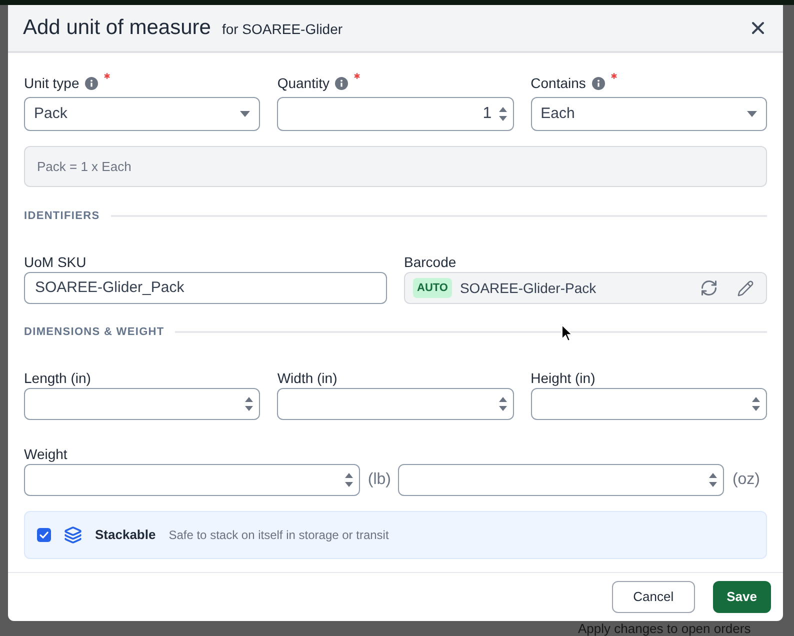 The width and height of the screenshot is (794, 636). I want to click on unit-label: (oz), so click(746, 480).